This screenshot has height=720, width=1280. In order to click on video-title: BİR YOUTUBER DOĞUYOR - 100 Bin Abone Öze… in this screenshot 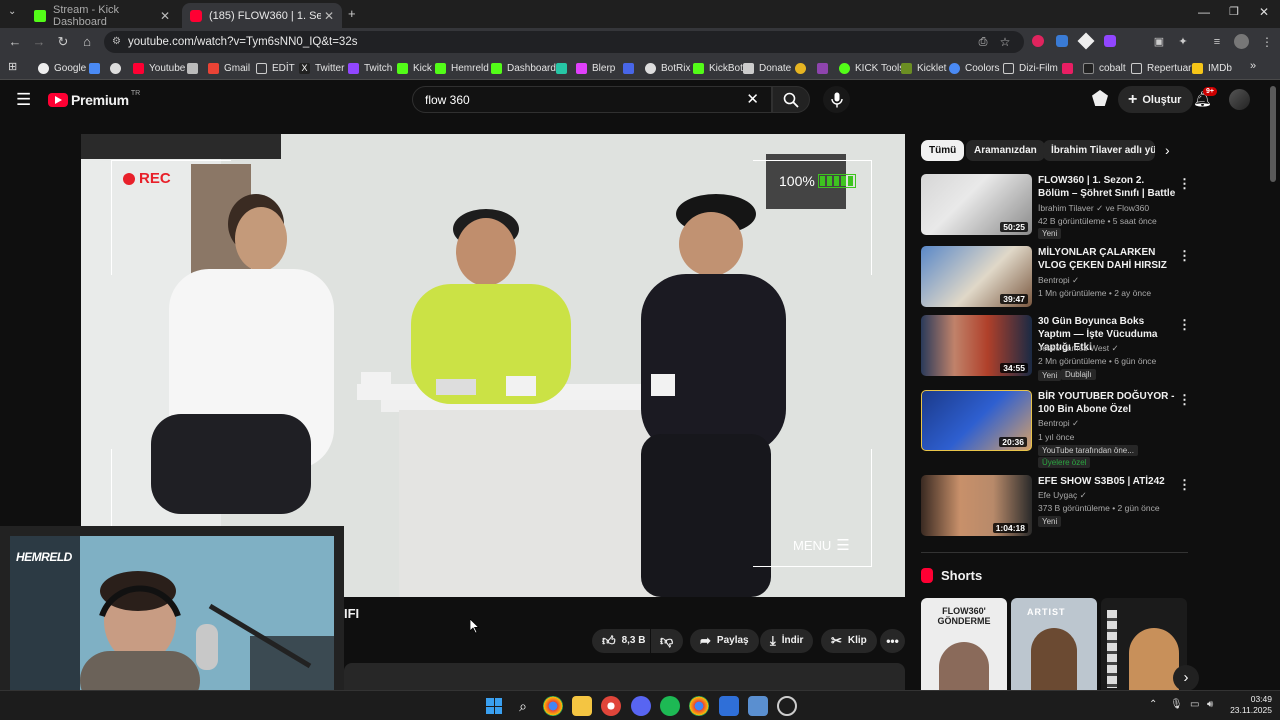, I will do `click(1108, 403)`.